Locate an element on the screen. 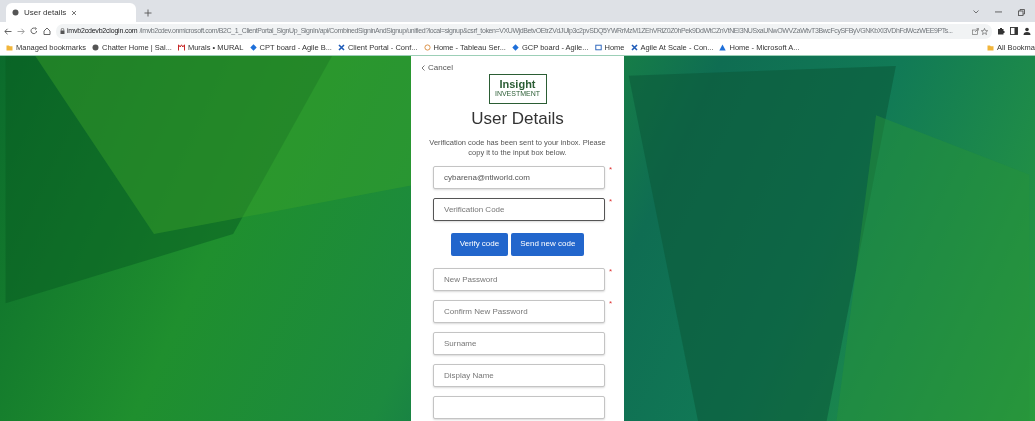  browser-tab: User details is located at coordinates (71, 12).